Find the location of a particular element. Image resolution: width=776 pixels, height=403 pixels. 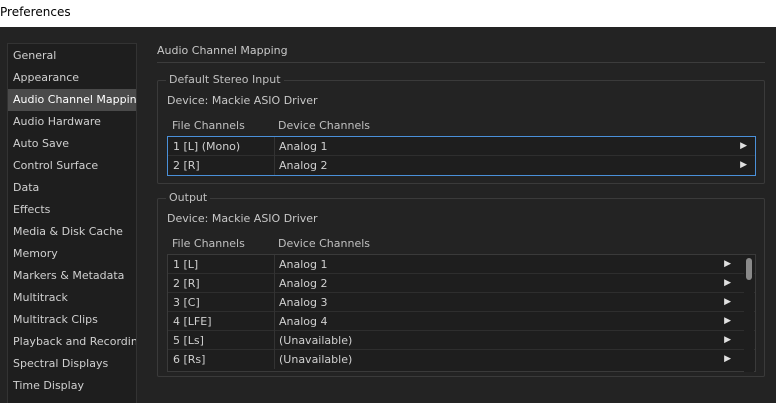

output-device-label: Device: Mackie ASIO Driver is located at coordinates (242, 218).